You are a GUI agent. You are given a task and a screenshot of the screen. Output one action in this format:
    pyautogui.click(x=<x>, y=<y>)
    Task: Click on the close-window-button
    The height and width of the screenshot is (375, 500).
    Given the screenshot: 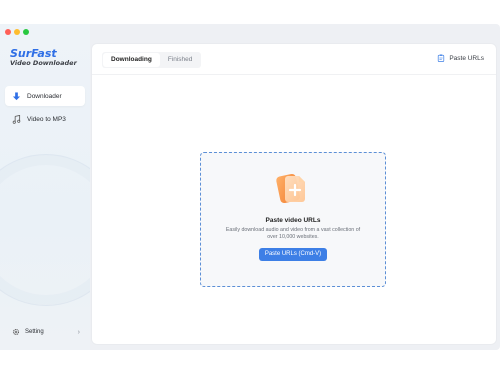 What is the action you would take?
    pyautogui.click(x=8, y=32)
    